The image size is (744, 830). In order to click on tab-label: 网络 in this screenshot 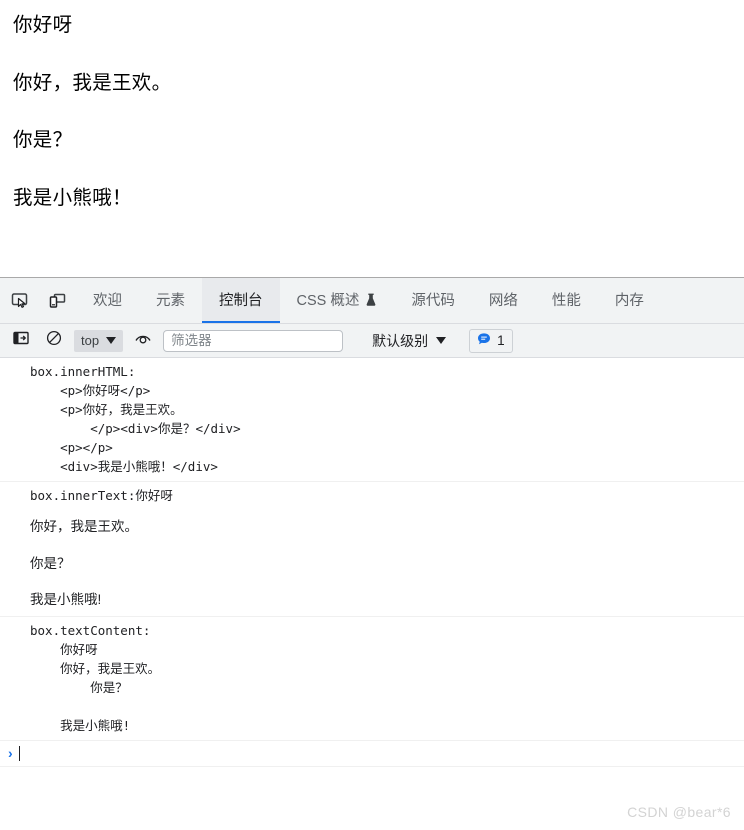, I will do `click(503, 301)`.